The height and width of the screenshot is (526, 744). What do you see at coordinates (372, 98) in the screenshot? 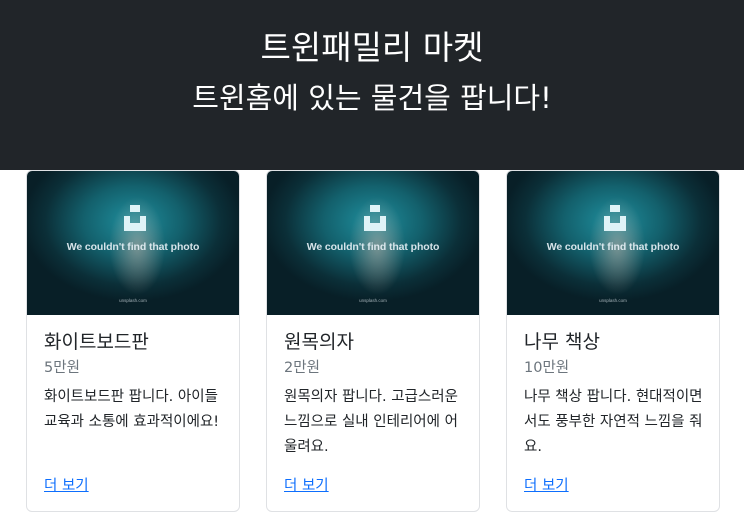
I see `page-subtitle: 트윈홈에 있는 물건을 팝니다!` at bounding box center [372, 98].